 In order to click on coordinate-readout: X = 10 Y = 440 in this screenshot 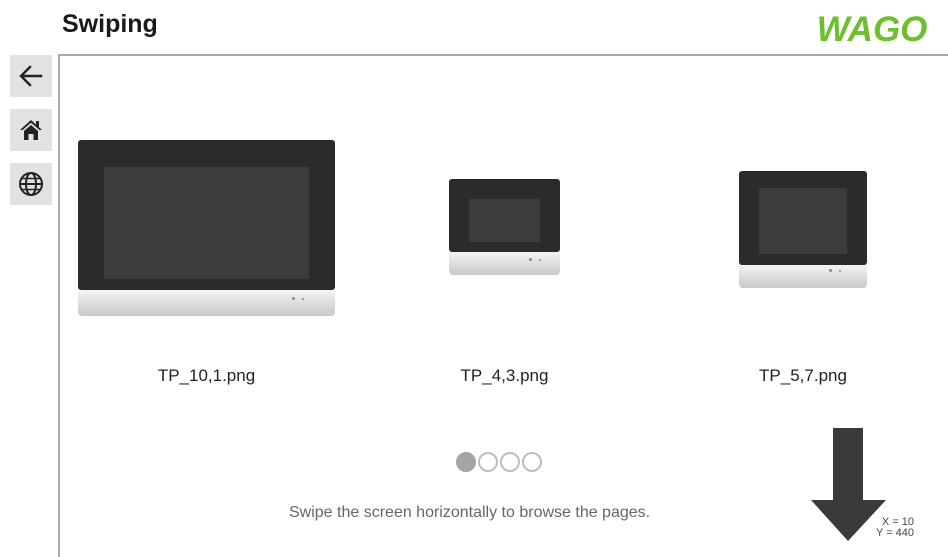, I will do `click(895, 528)`.